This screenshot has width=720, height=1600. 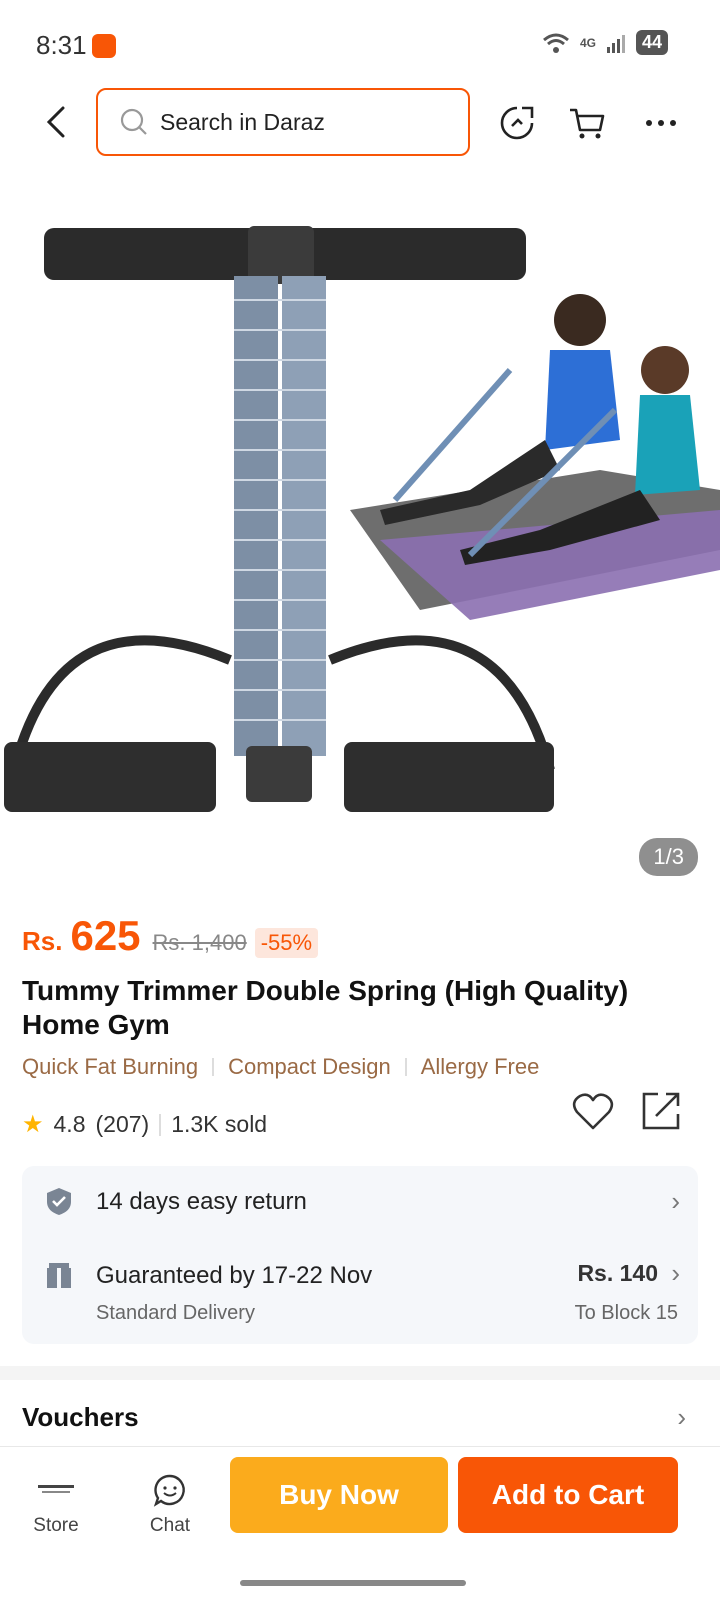 I want to click on share-button, so click(x=663, y=1113).